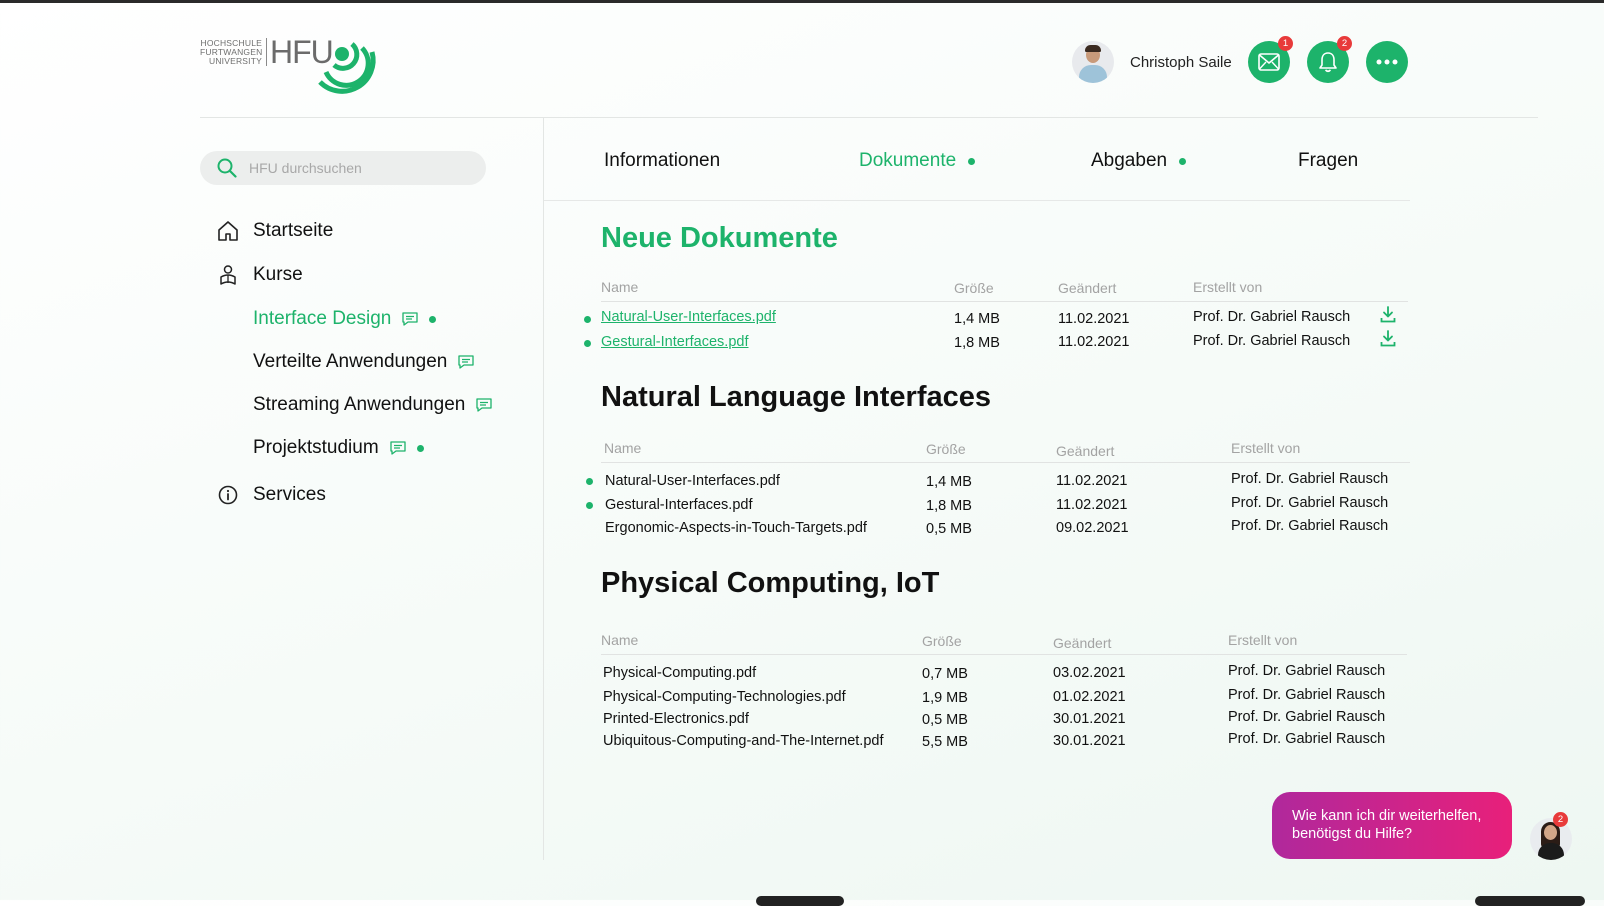 The height and width of the screenshot is (906, 1604). What do you see at coordinates (347, 68) in the screenshot?
I see `logo-arc-icon` at bounding box center [347, 68].